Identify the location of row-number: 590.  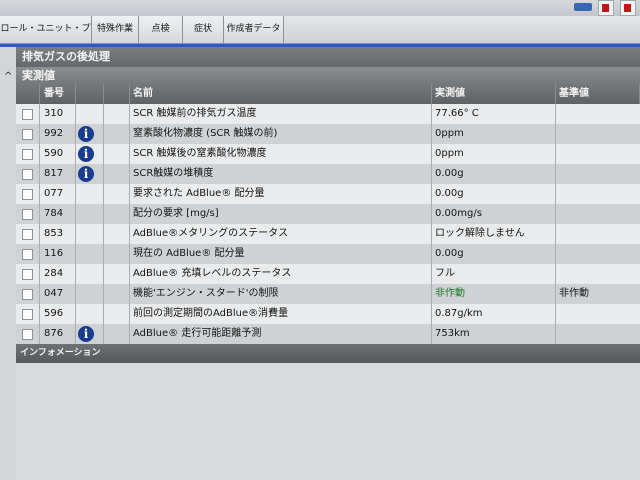
(58, 154).